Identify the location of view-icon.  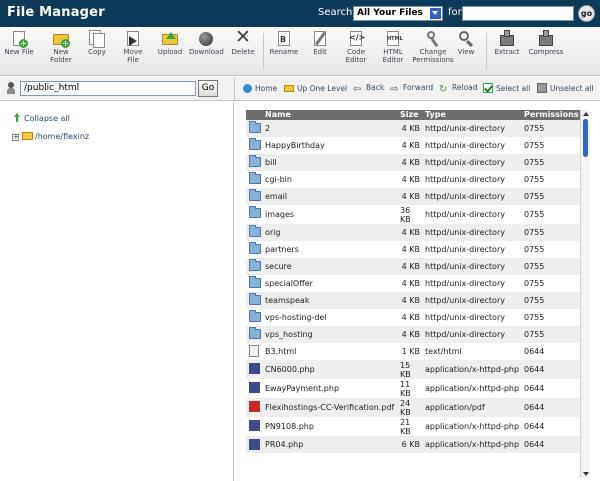
(466, 39).